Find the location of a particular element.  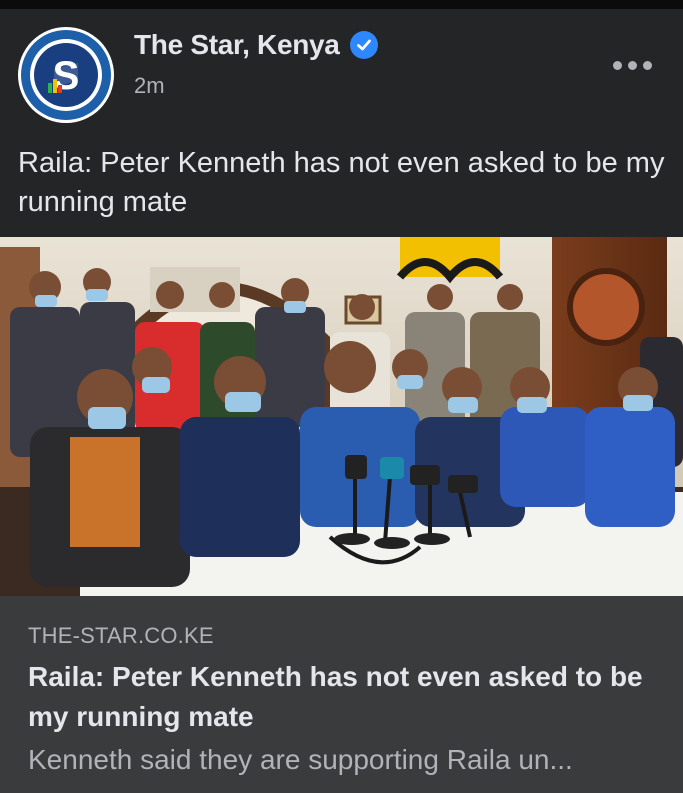

verified-badge-icon is located at coordinates (363, 45).